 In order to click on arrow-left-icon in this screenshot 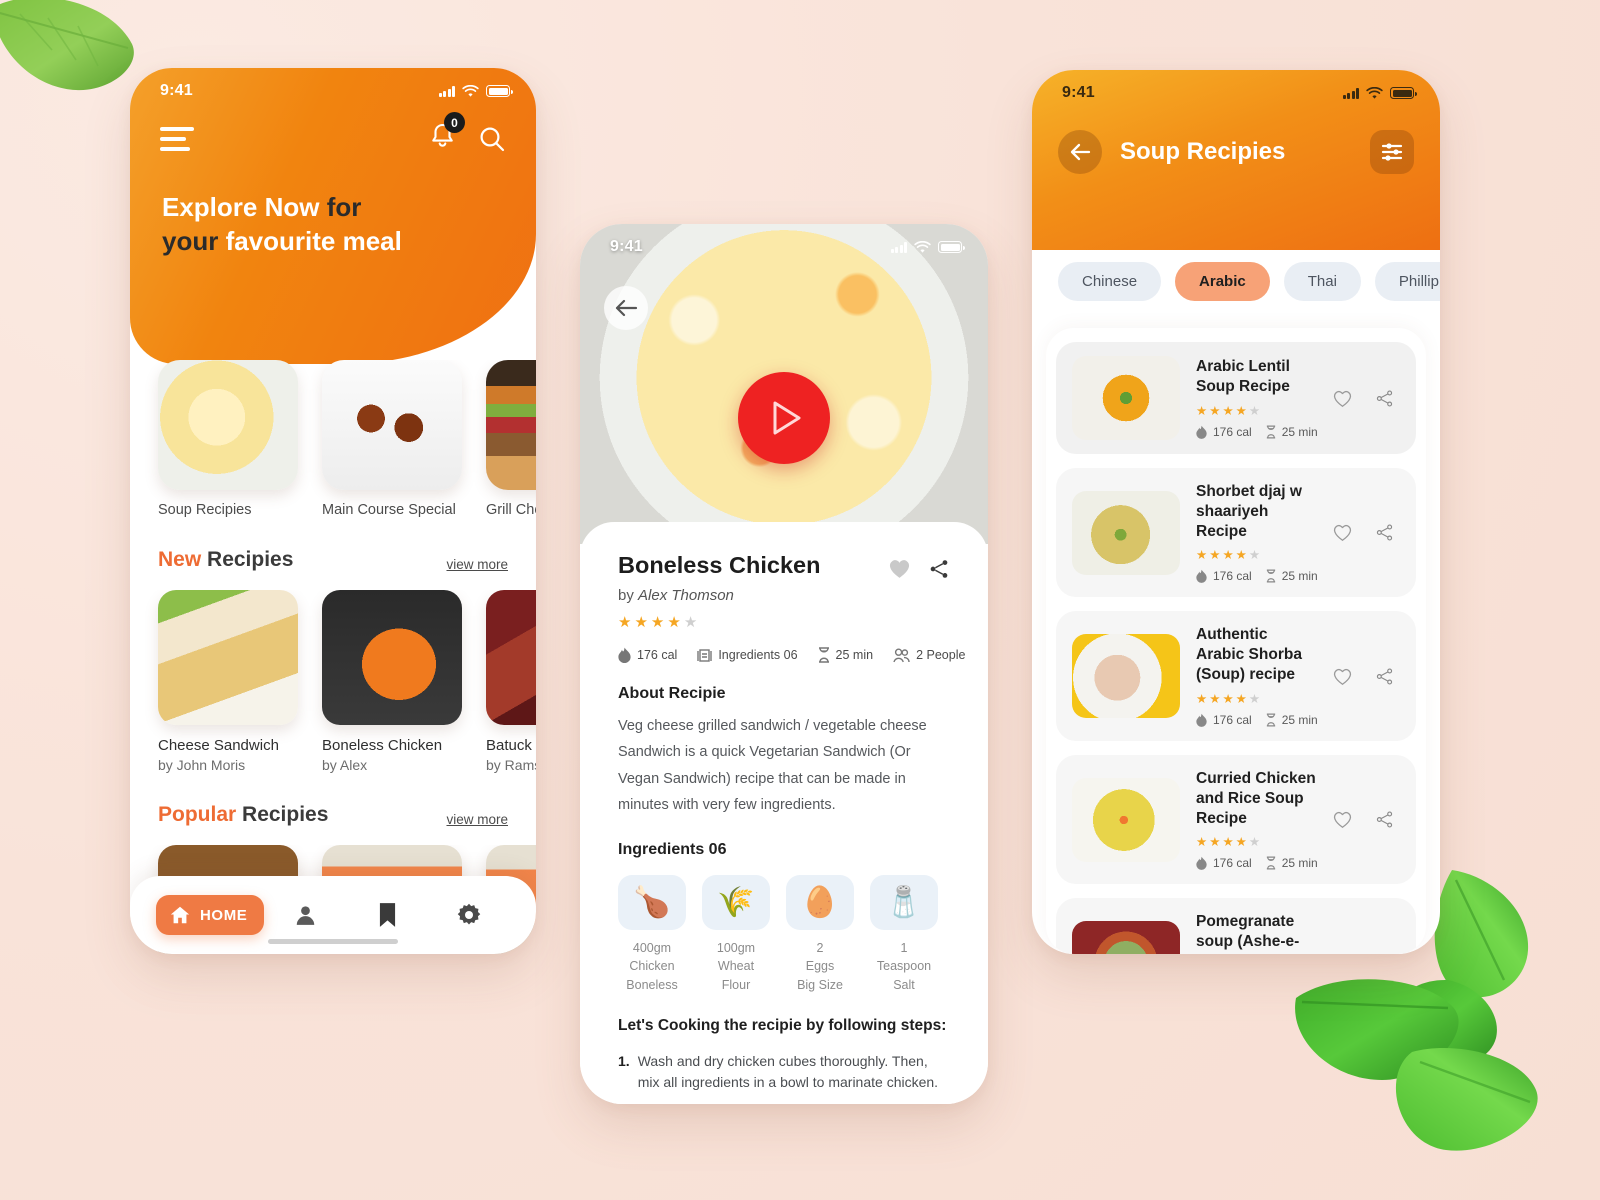, I will do `click(626, 308)`.